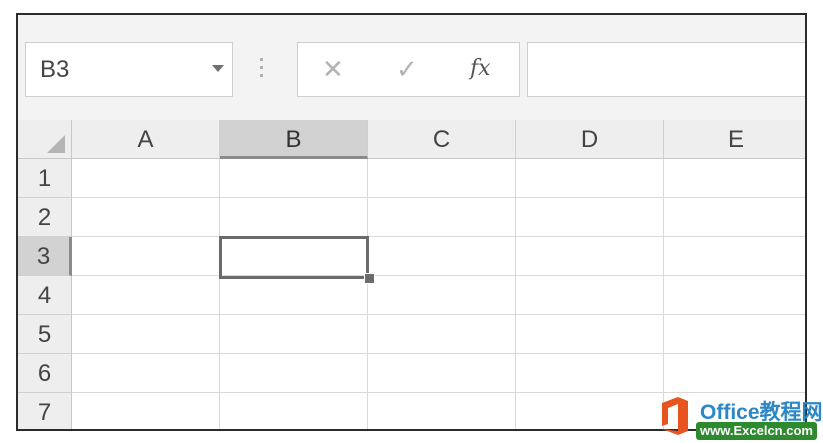 This screenshot has height=443, width=823. Describe the element at coordinates (442, 334) in the screenshot. I see `cell-c5` at that location.